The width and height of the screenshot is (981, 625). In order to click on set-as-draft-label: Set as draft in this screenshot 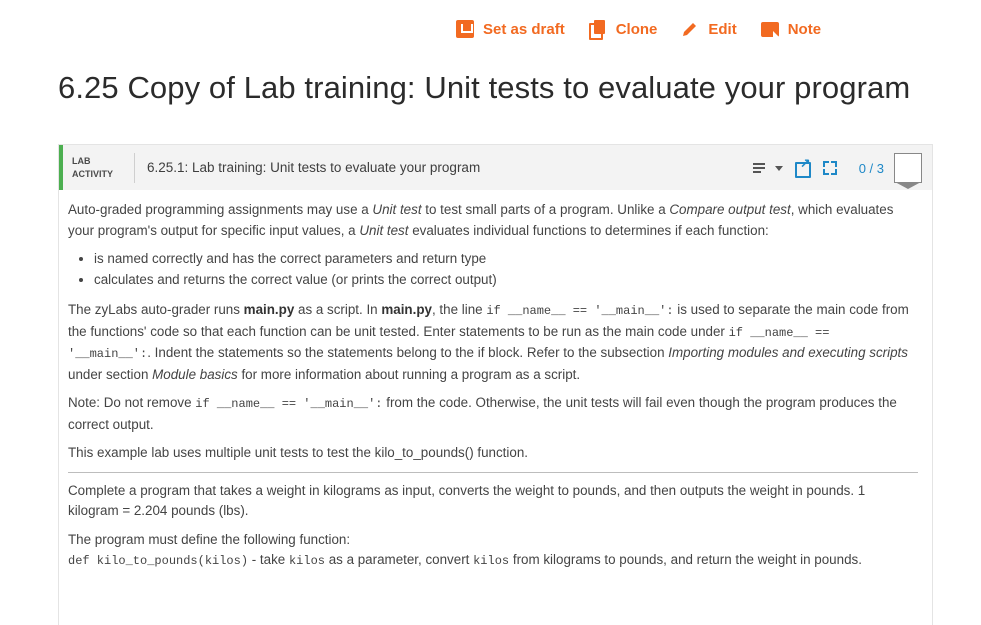, I will do `click(524, 29)`.